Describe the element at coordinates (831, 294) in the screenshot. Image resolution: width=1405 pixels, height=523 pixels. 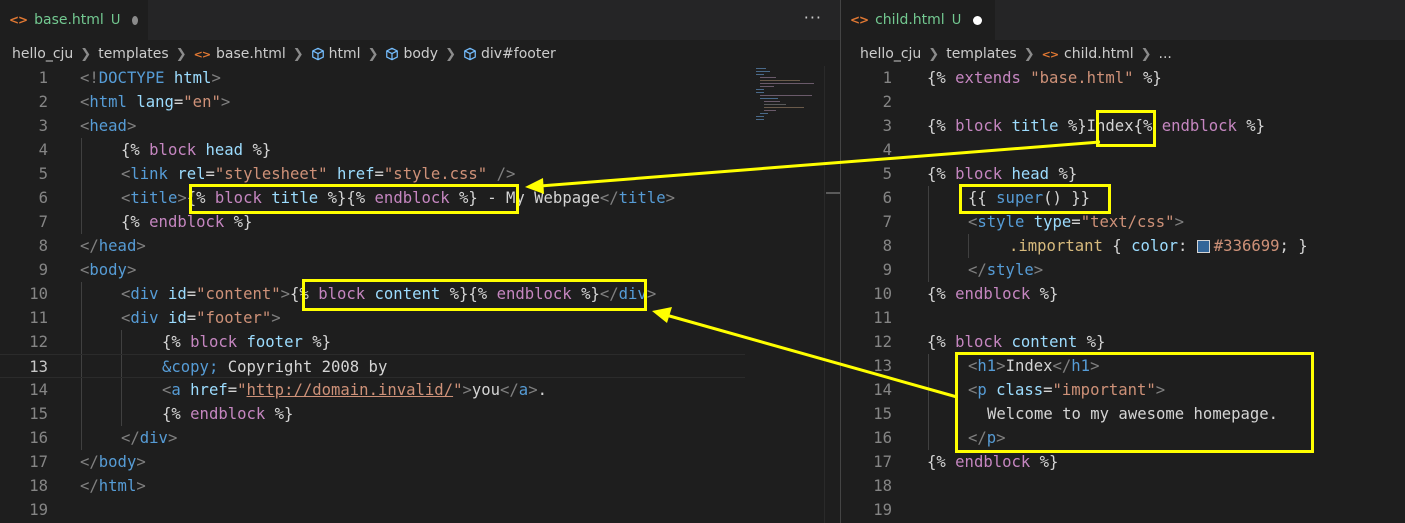
I see `vertical-scrollbar` at that location.